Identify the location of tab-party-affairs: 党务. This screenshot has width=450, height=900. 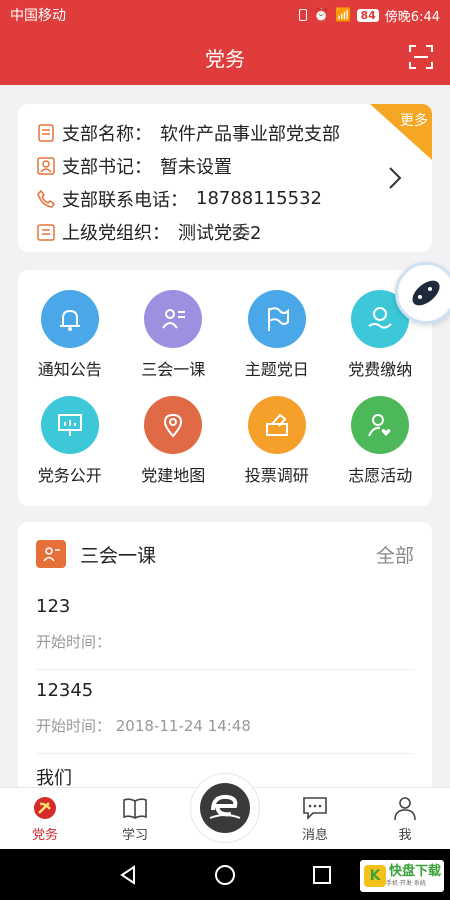
(45, 818).